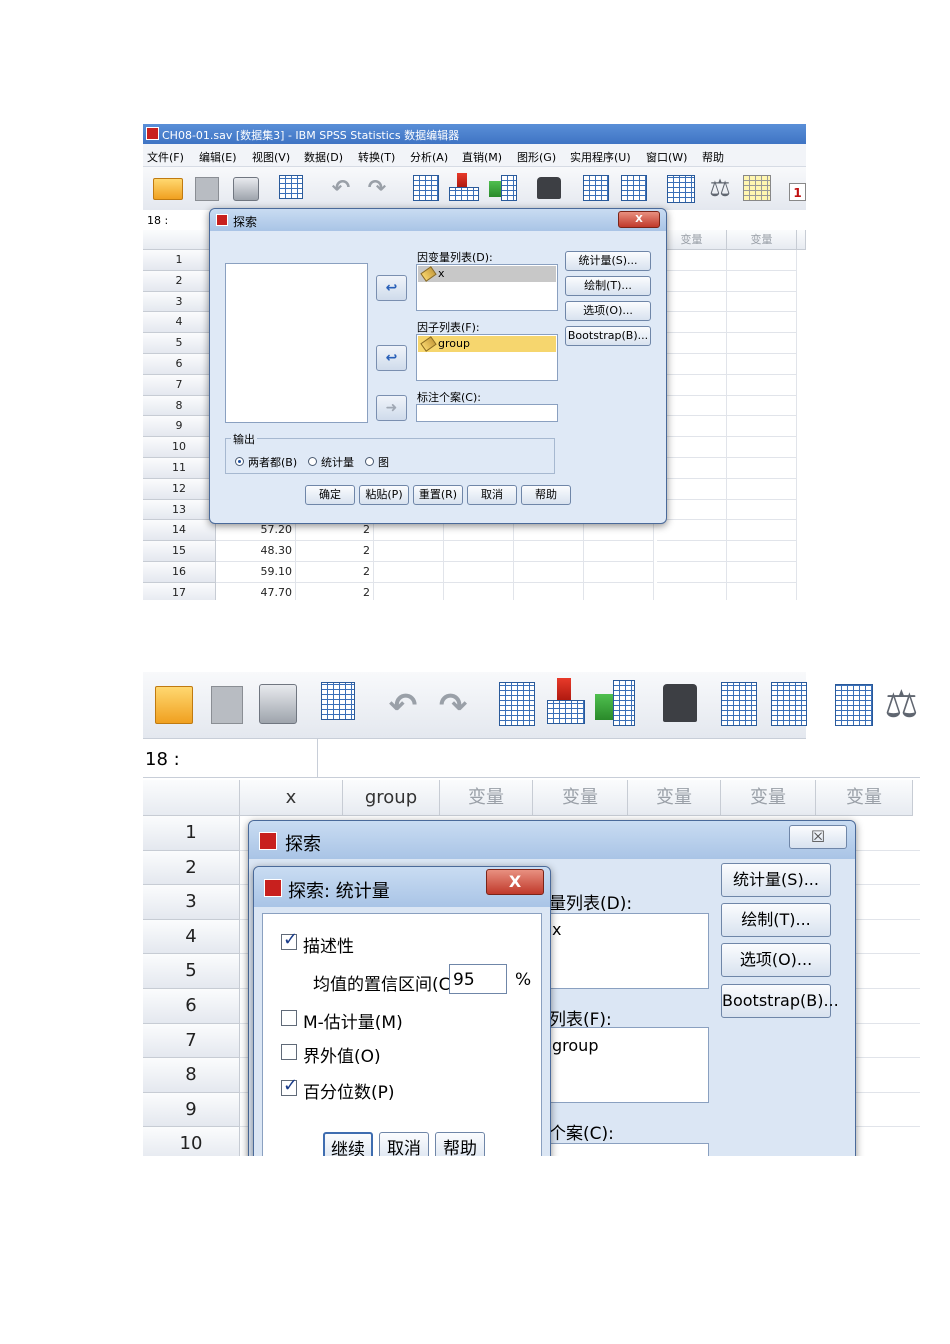 Image resolution: width=950 pixels, height=1344 pixels. I want to click on select-cases-icon, so click(757, 188).